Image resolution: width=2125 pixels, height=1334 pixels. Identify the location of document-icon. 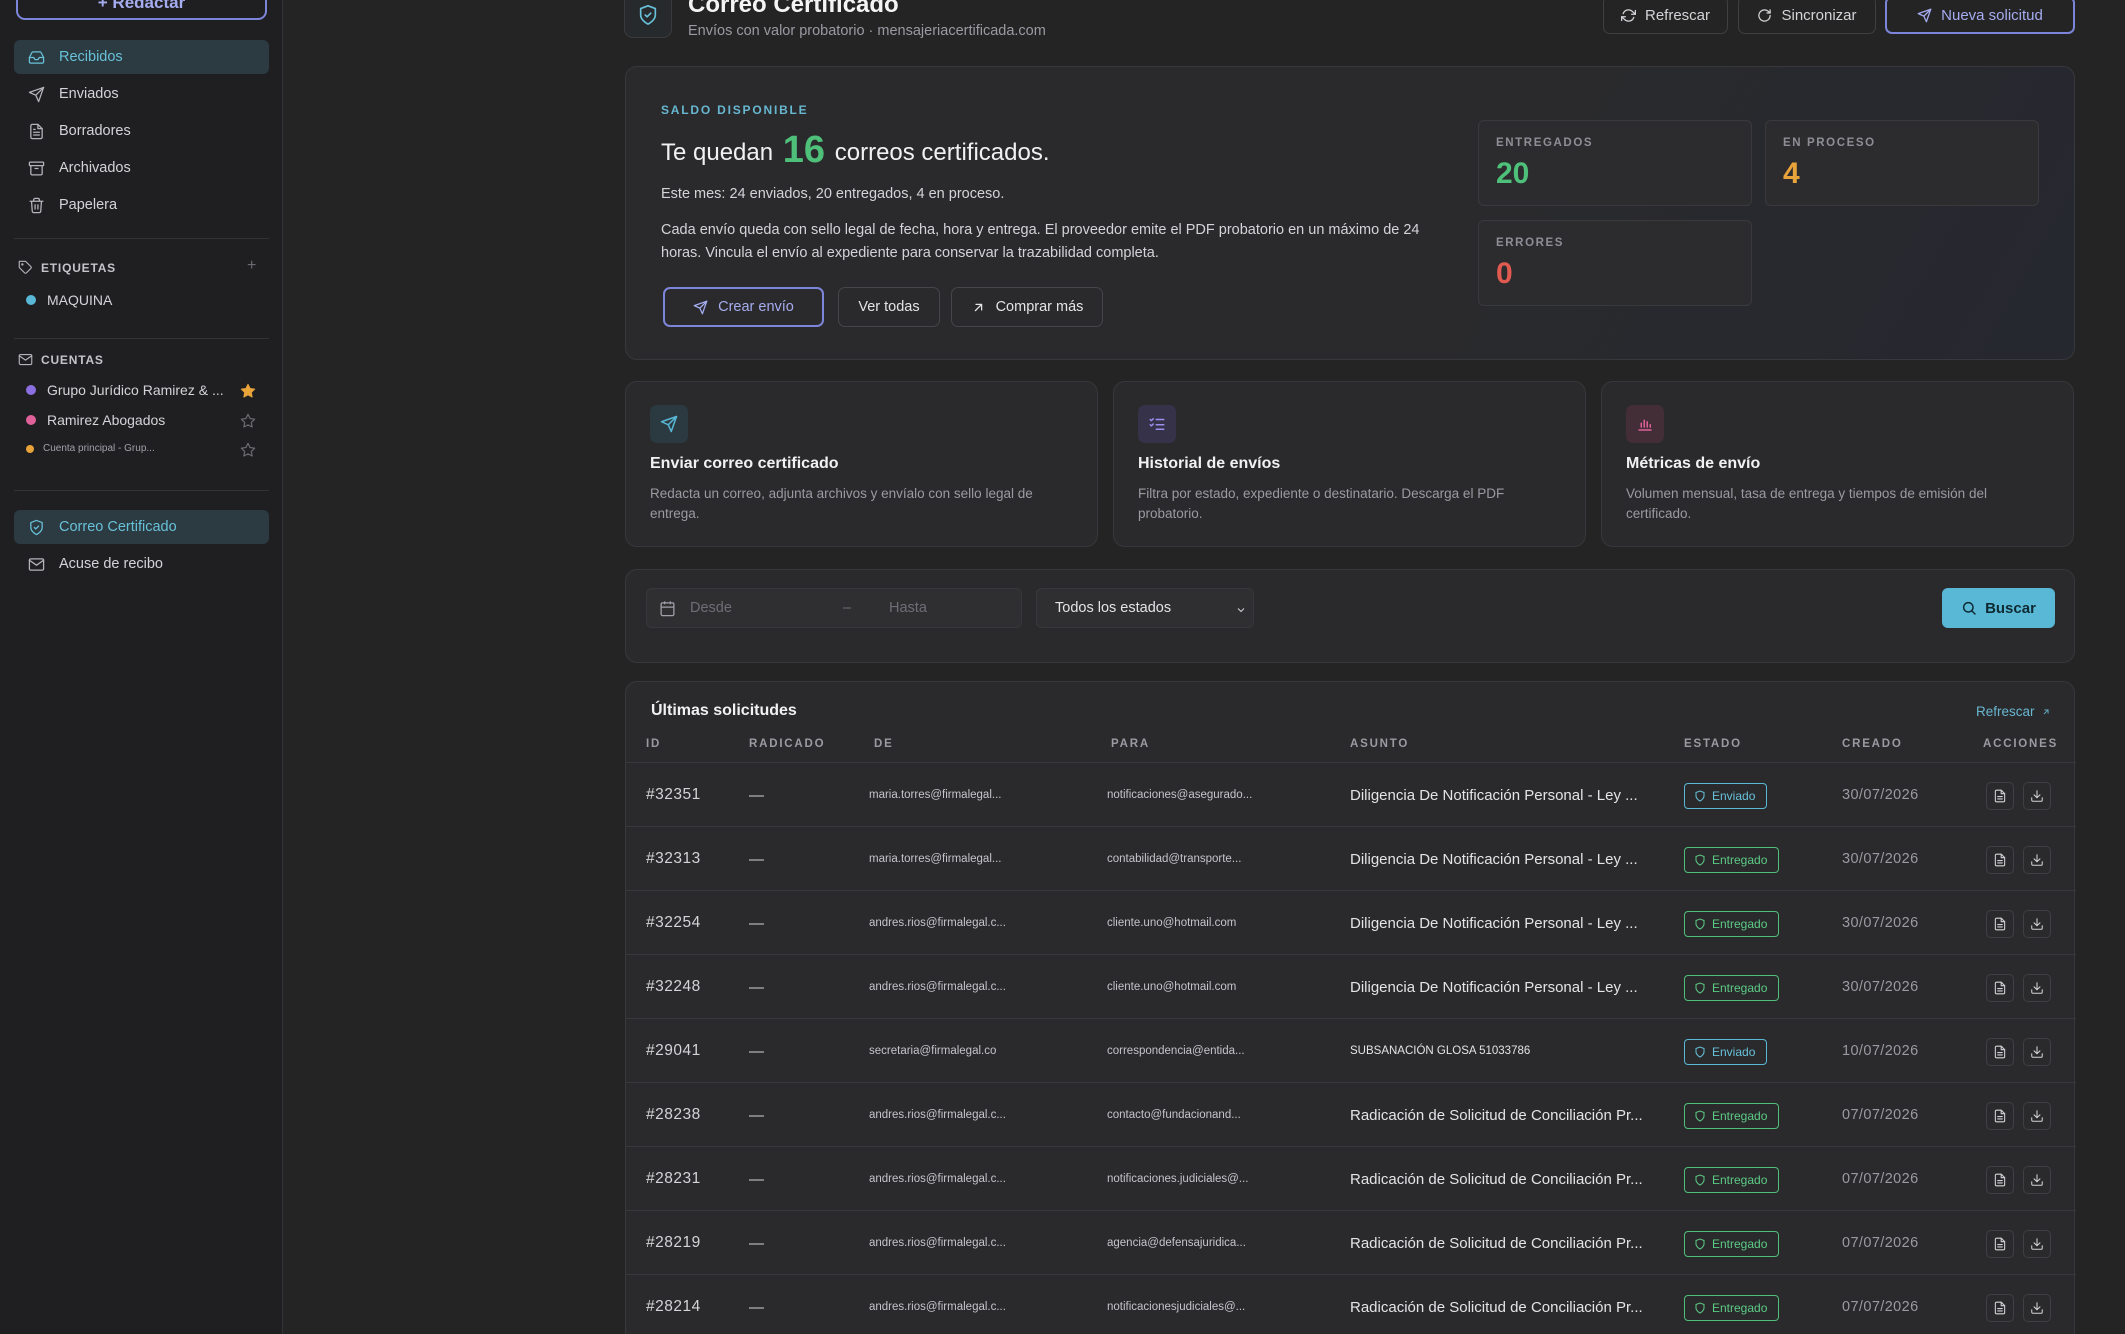
(2000, 988).